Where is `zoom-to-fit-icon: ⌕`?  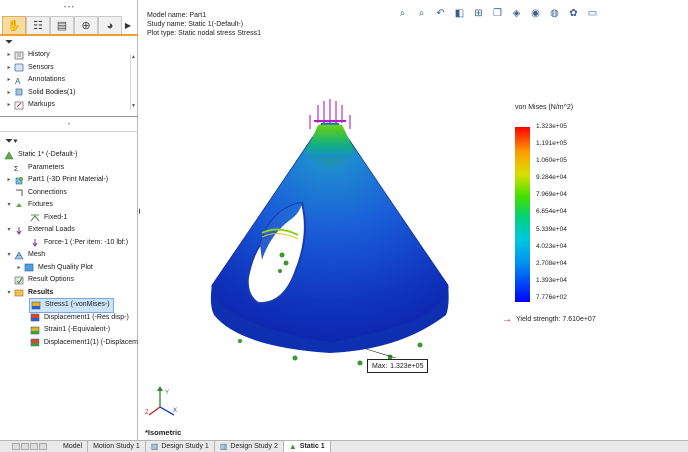
zoom-to-fit-icon: ⌕ is located at coordinates (402, 13).